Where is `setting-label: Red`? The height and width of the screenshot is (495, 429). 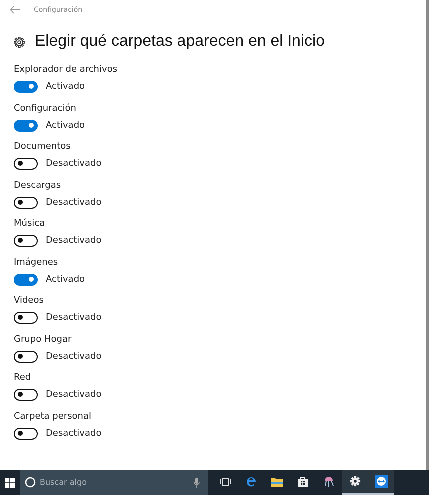 setting-label: Red is located at coordinates (23, 378).